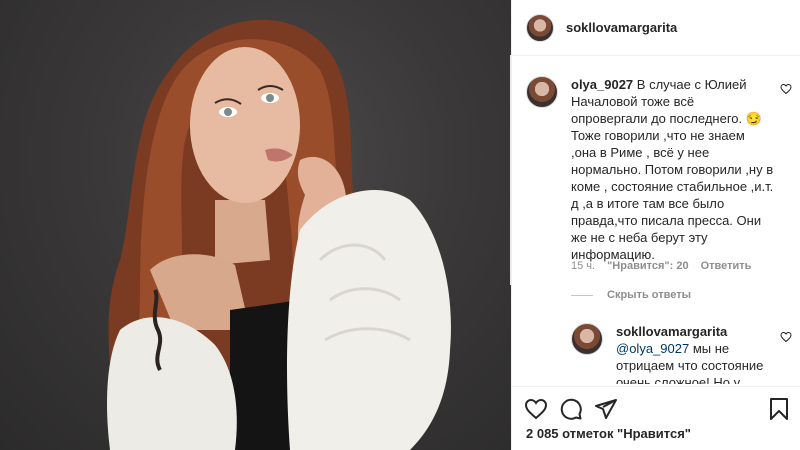  I want to click on divider-line, so click(582, 295).